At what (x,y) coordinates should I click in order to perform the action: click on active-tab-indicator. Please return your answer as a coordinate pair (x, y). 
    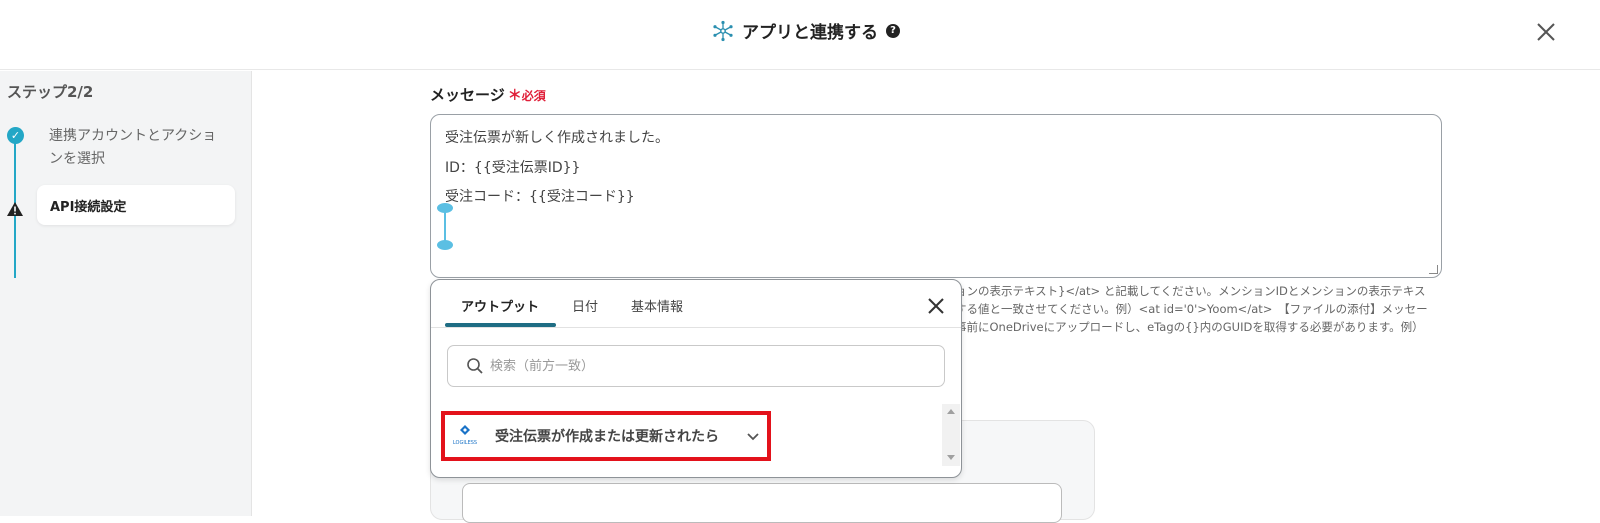
    Looking at the image, I should click on (500, 325).